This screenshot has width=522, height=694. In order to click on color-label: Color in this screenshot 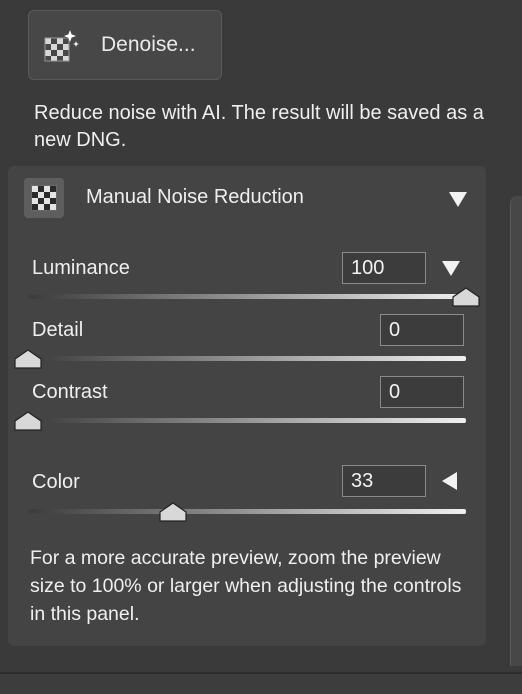, I will do `click(56, 482)`.